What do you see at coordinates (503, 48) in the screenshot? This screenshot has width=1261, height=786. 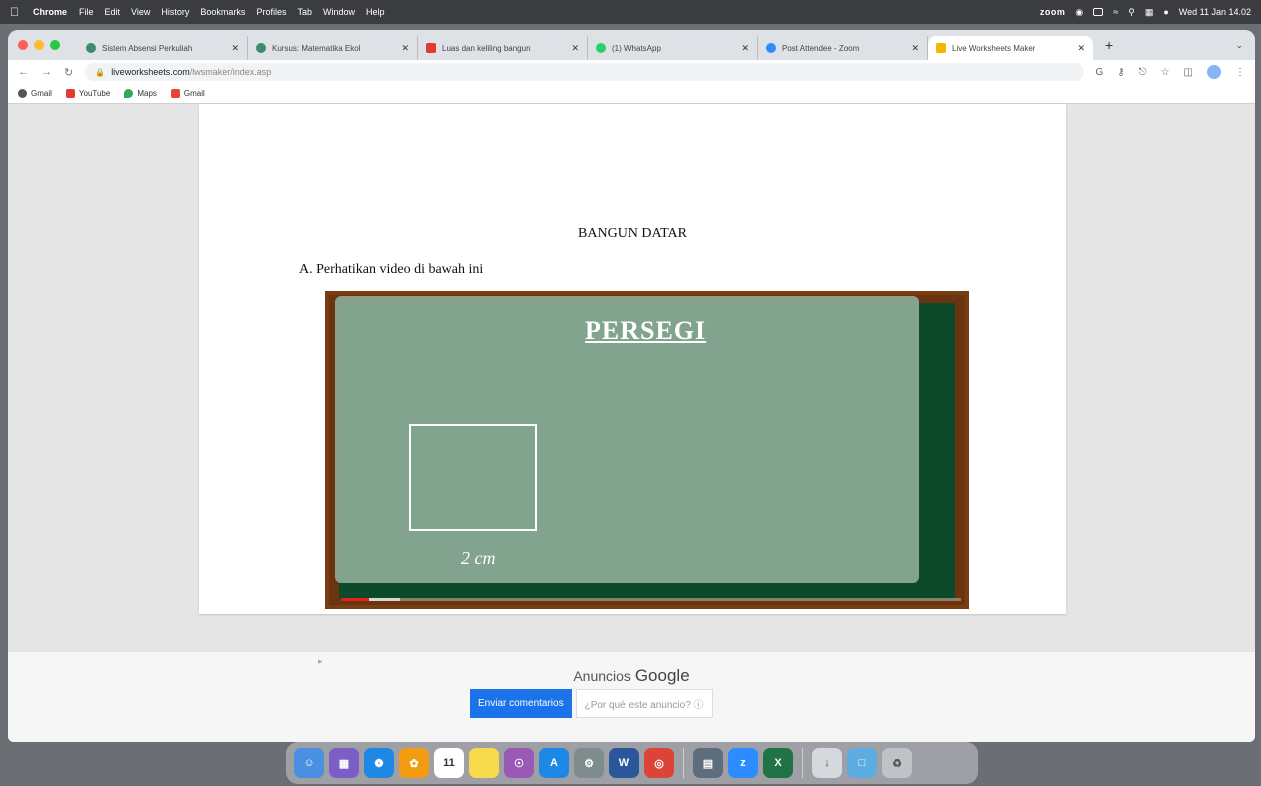 I see `tab-youtube: Luas dan keliling bangun ✕` at bounding box center [503, 48].